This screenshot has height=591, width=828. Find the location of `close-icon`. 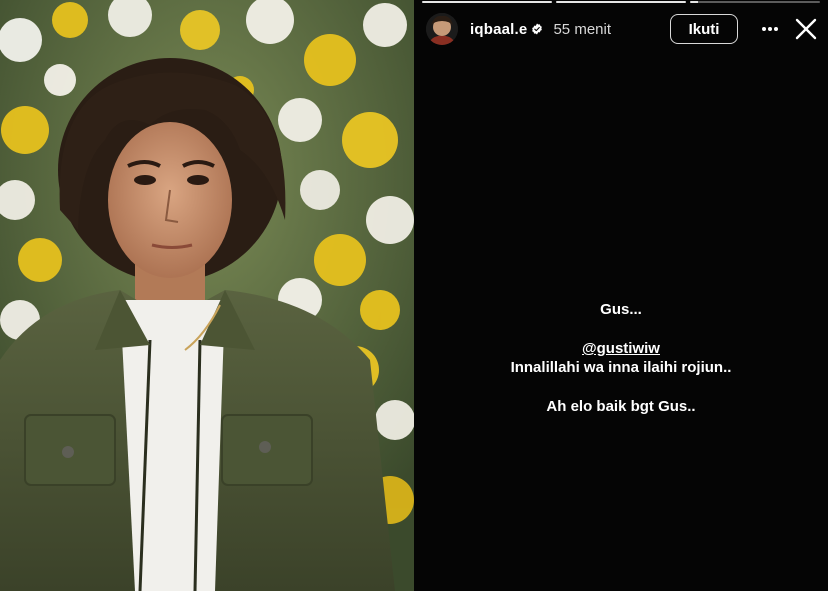

close-icon is located at coordinates (806, 29).